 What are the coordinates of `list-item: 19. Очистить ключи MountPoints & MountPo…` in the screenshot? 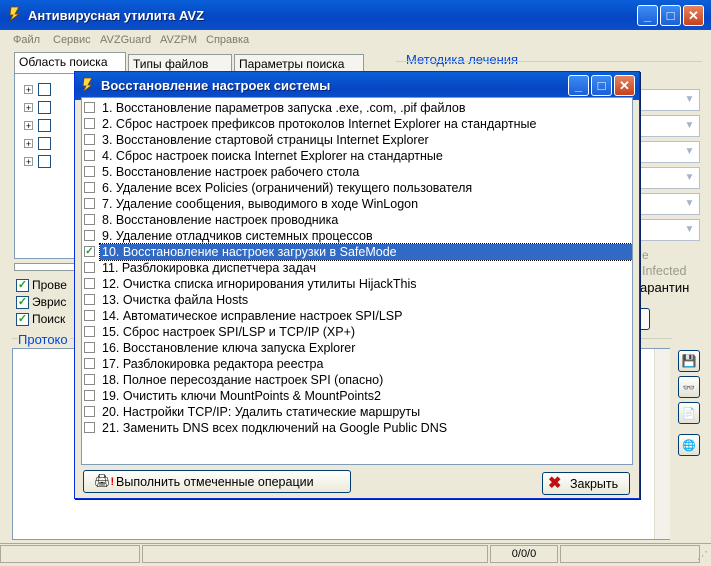 It's located at (357, 396).